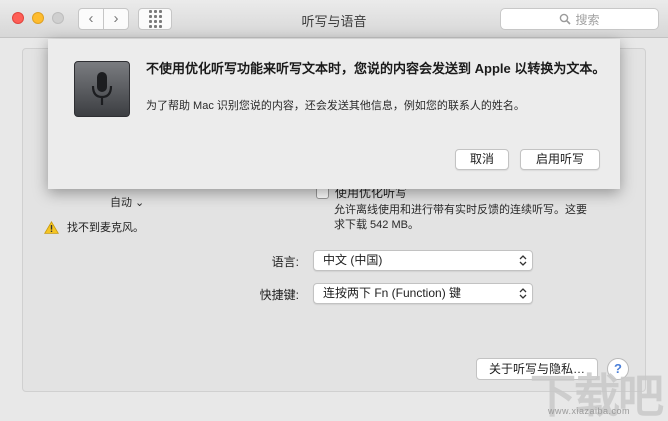 This screenshot has height=421, width=668. What do you see at coordinates (587, 19) in the screenshot?
I see `search-placeholder: 搜索` at bounding box center [587, 19].